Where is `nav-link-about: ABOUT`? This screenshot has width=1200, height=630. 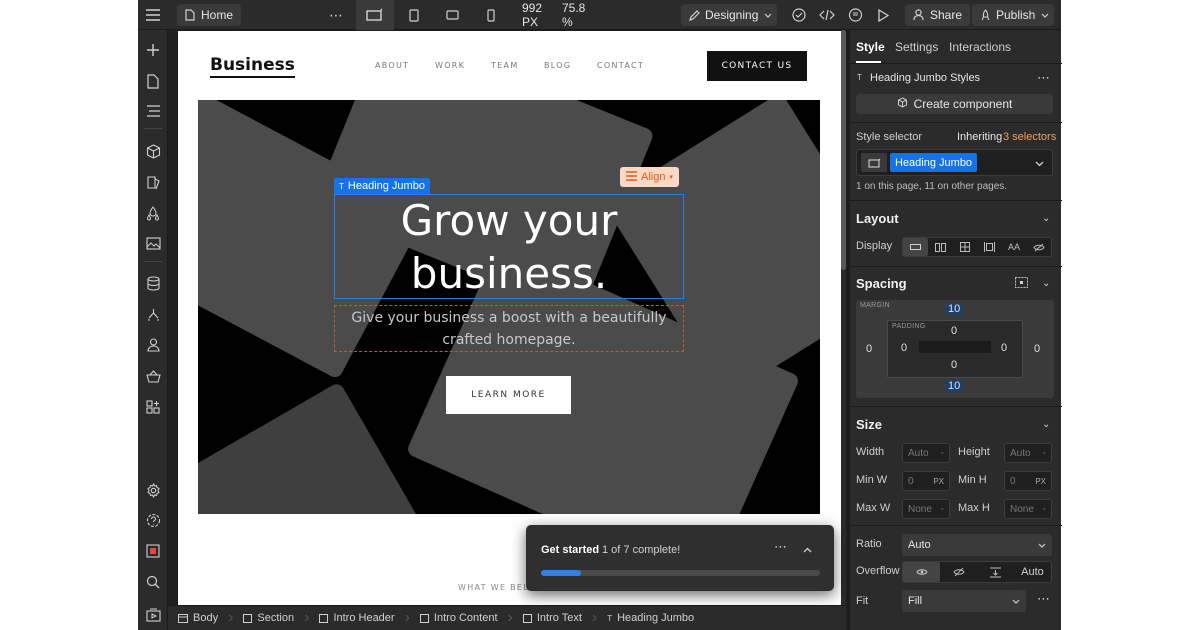
nav-link-about: ABOUT is located at coordinates (392, 65).